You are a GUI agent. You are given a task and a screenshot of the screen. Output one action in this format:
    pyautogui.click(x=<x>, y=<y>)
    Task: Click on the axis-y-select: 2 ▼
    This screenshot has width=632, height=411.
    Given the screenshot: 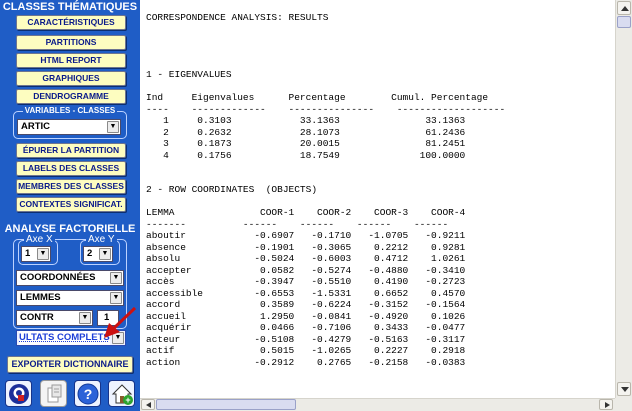 What is the action you would take?
    pyautogui.click(x=98, y=254)
    